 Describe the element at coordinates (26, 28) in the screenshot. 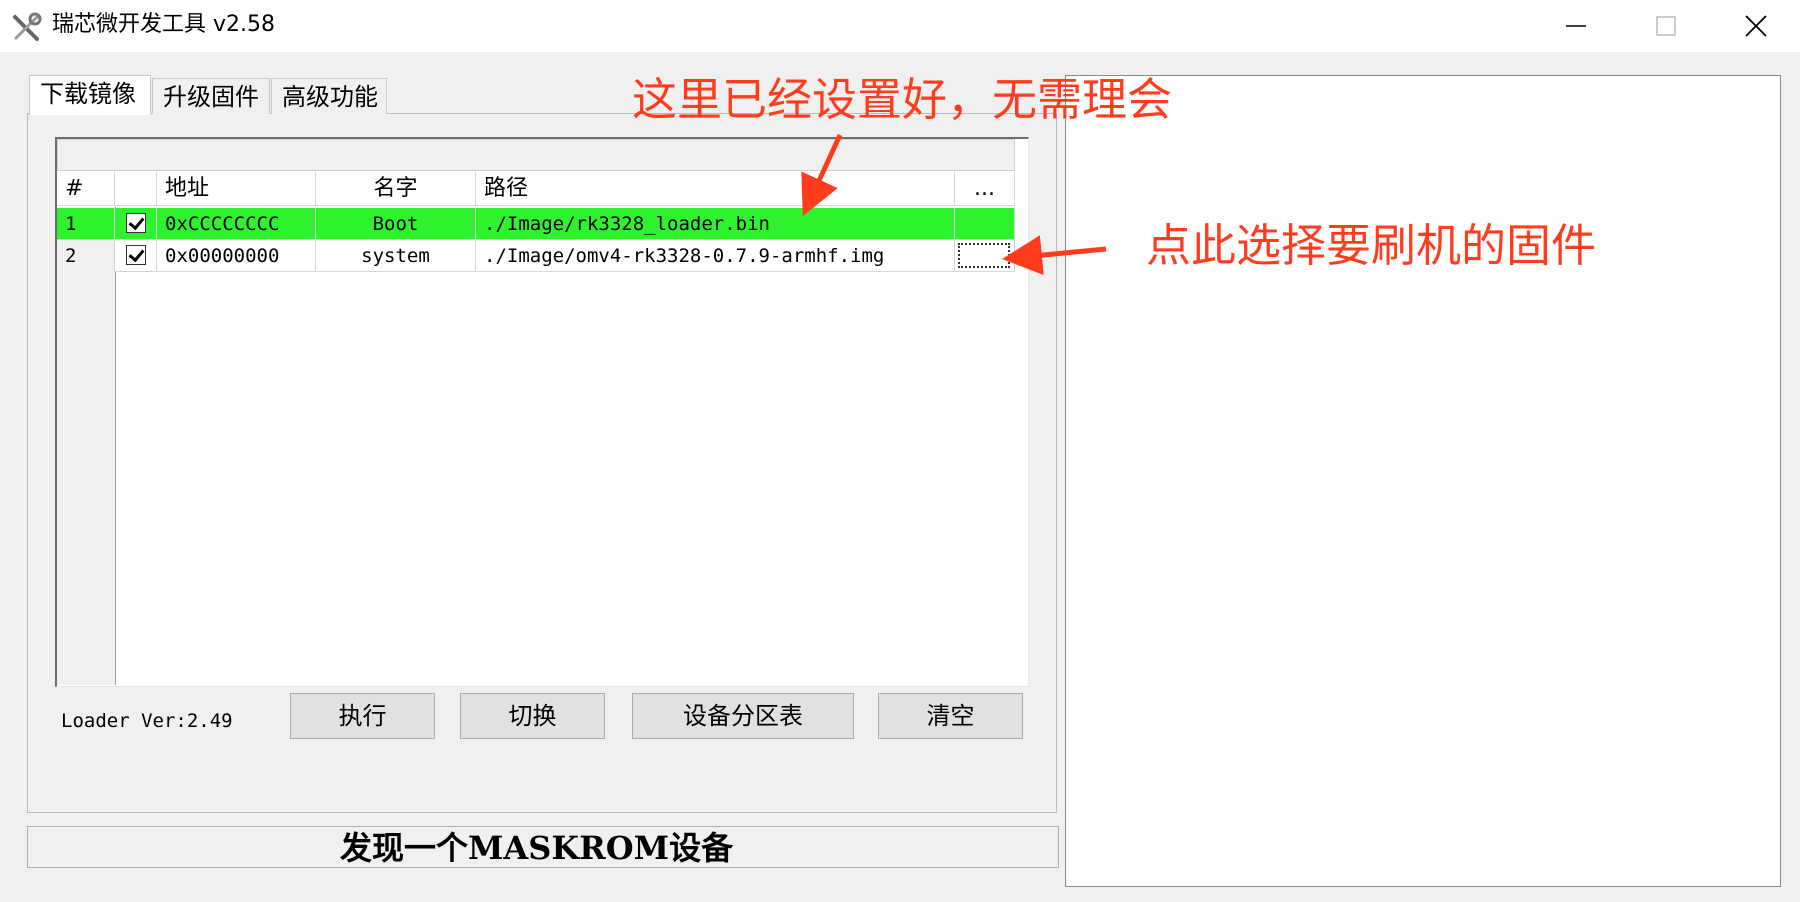

I see `tools-icon` at that location.